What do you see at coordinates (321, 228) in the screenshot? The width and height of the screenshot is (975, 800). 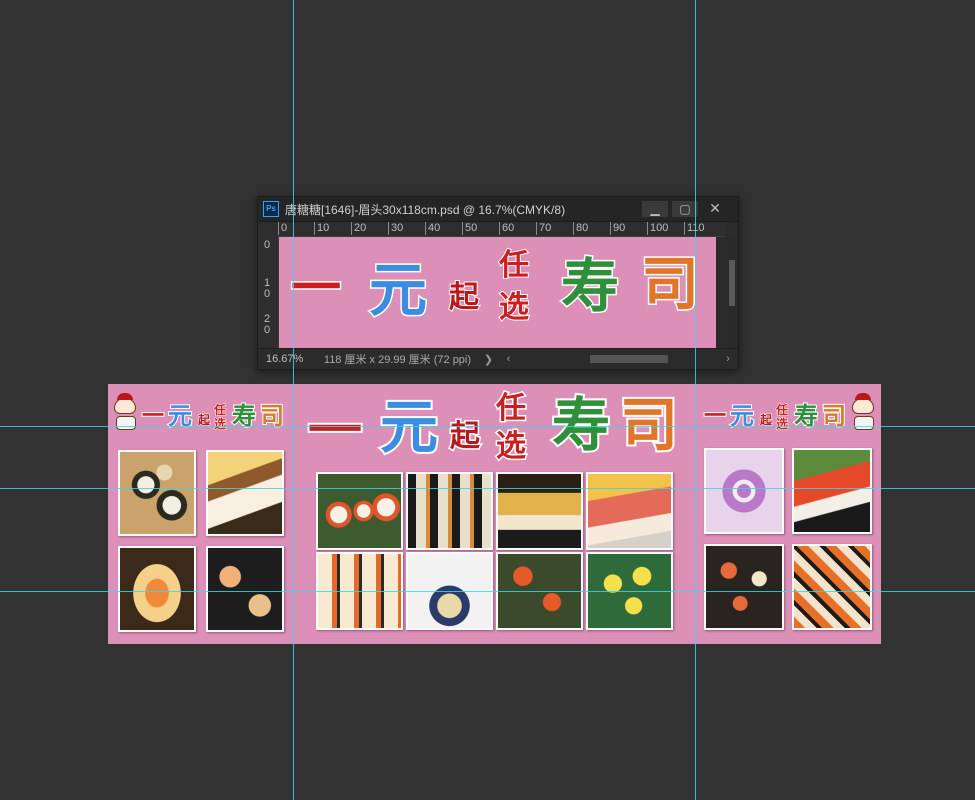 I see `ruler-tick: 10` at bounding box center [321, 228].